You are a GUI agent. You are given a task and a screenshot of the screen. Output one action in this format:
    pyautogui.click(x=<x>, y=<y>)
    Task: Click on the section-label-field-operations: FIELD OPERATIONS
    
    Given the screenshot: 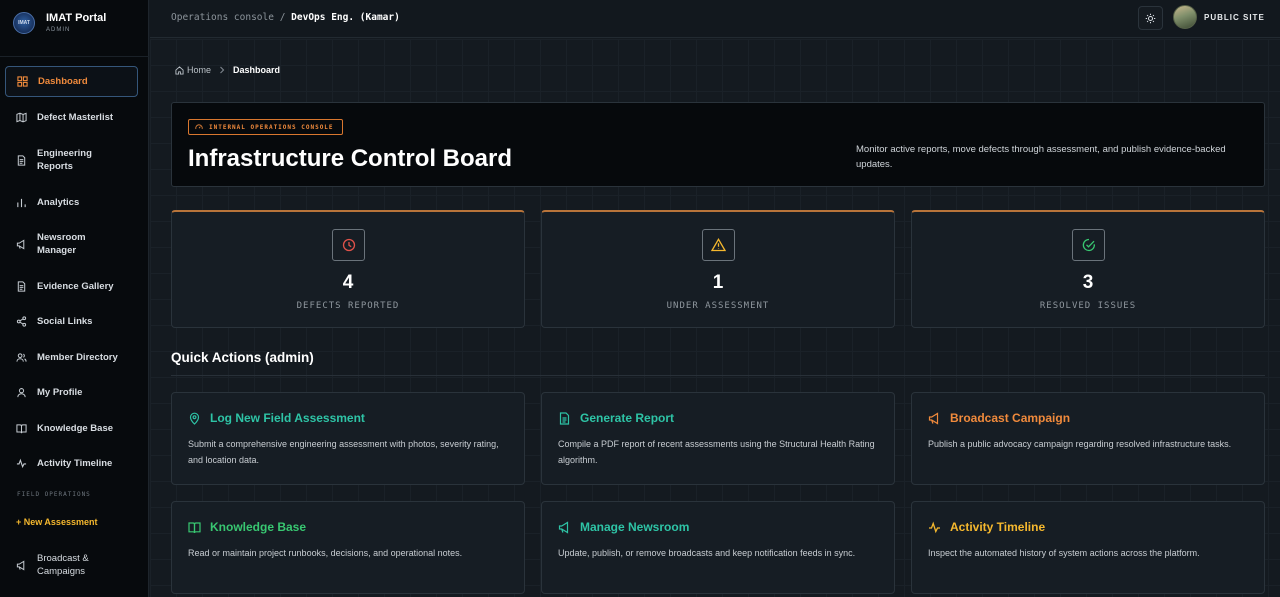 What is the action you would take?
    pyautogui.click(x=54, y=494)
    